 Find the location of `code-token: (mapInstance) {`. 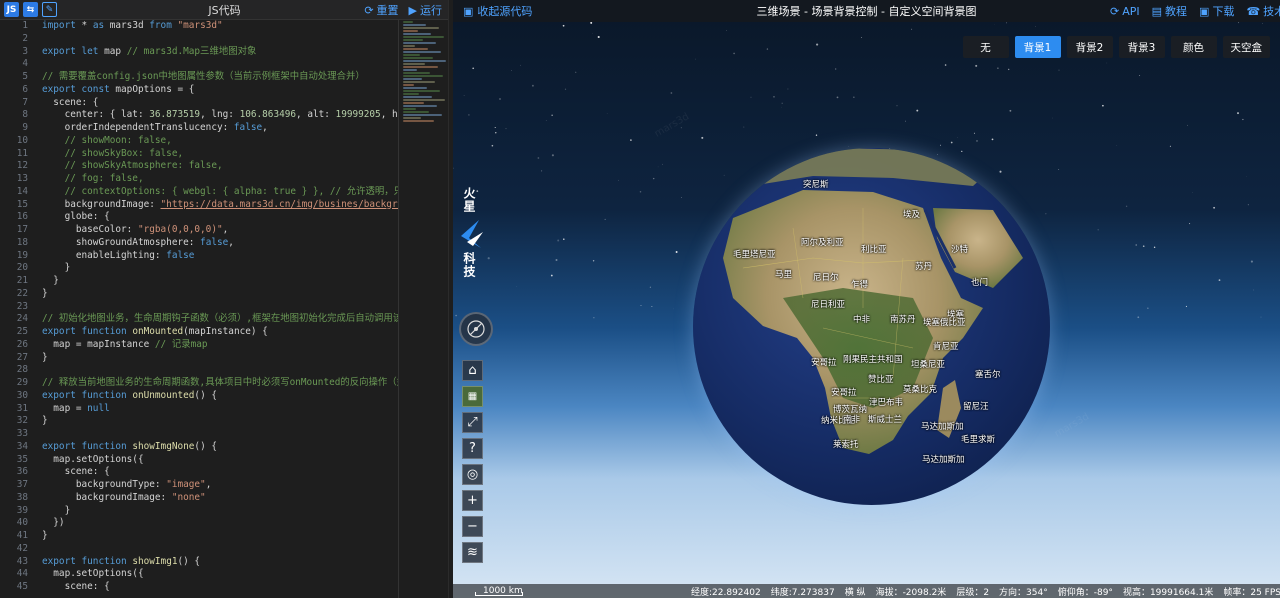

code-token: (mapInstance) { is located at coordinates (225, 331).